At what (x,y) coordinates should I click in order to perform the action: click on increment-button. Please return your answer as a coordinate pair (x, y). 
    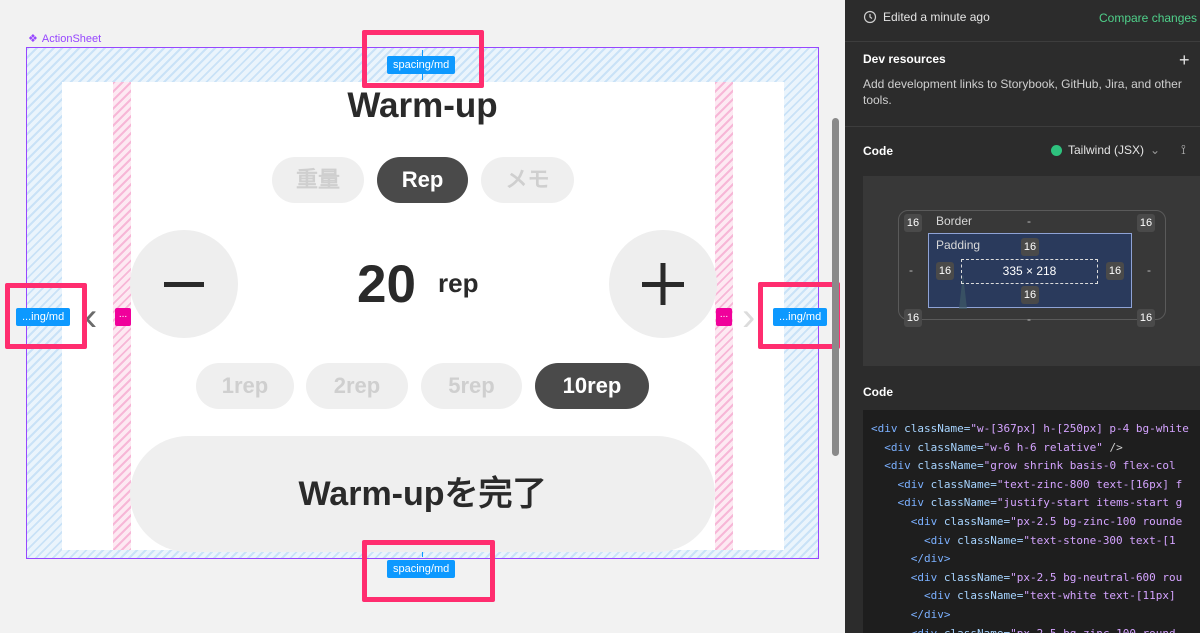
    Looking at the image, I should click on (663, 284).